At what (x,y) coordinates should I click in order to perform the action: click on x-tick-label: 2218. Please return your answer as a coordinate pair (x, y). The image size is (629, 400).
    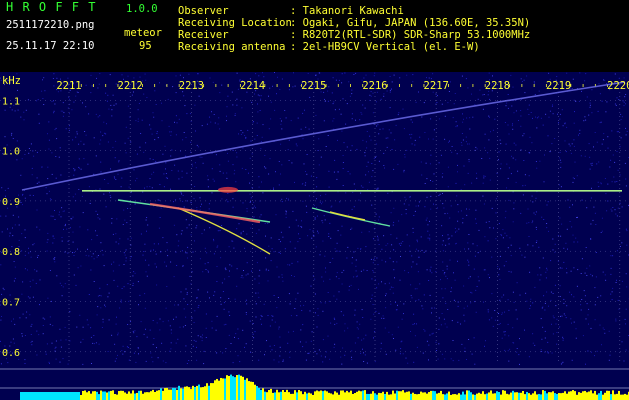
    Looking at the image, I should click on (497, 86).